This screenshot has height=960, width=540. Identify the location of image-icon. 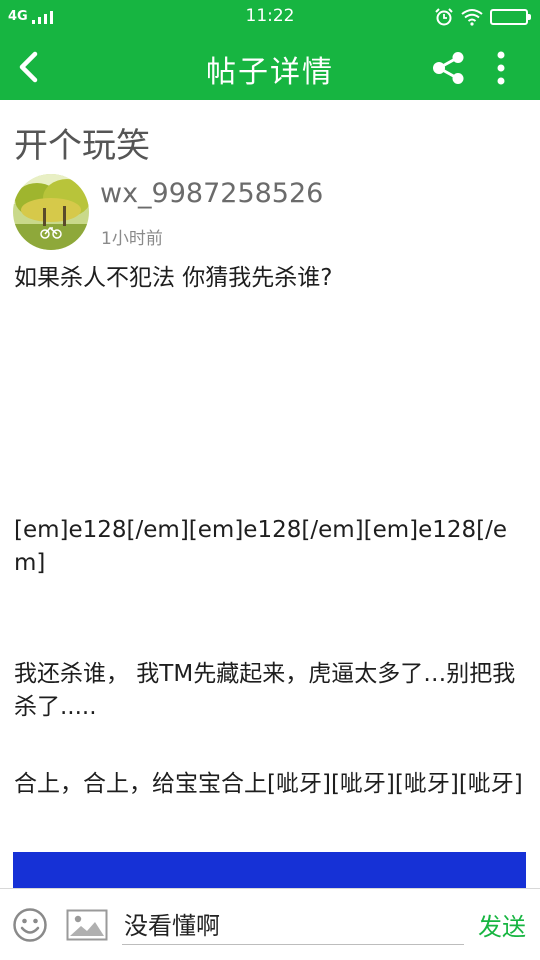
(87, 925).